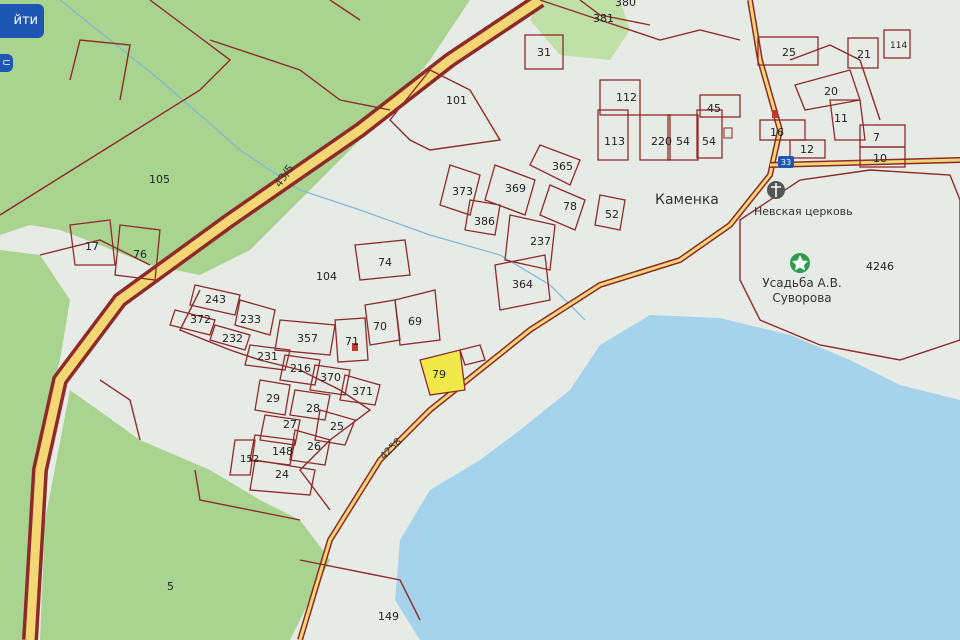 This screenshot has height=640, width=960. What do you see at coordinates (326, 276) in the screenshot?
I see `plot-104: 104` at bounding box center [326, 276].